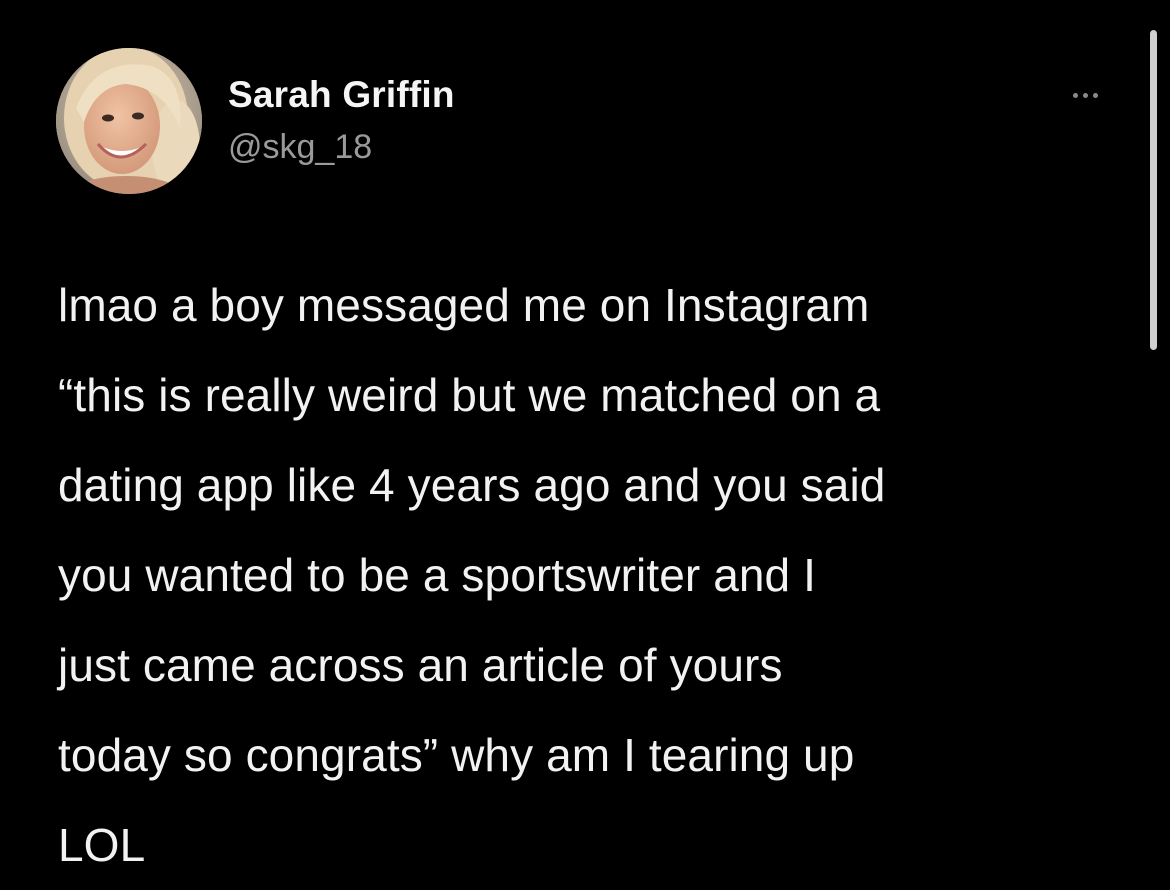 The width and height of the screenshot is (1170, 890). Describe the element at coordinates (300, 147) in the screenshot. I see `author-handle: @skg_18` at that location.